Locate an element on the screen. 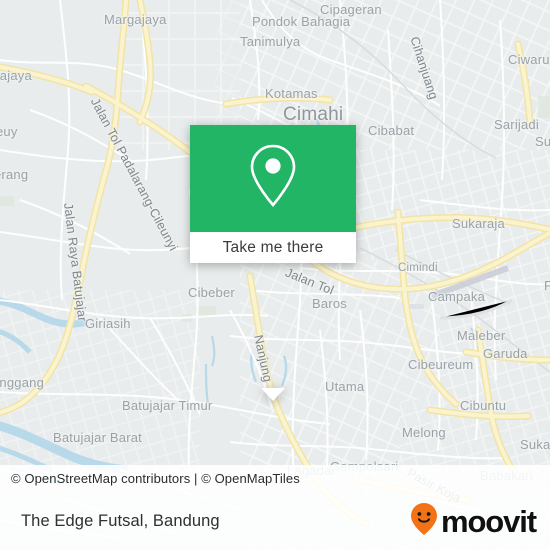 Image resolution: width=550 pixels, height=550 pixels. moovit-smiley-pin-icon is located at coordinates (424, 521).